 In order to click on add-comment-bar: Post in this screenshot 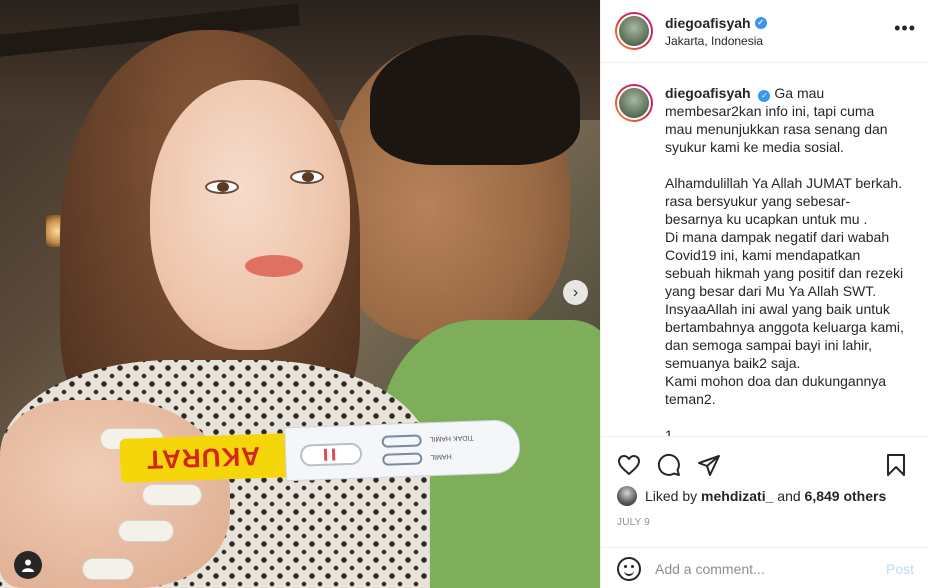, I will do `click(764, 567)`.